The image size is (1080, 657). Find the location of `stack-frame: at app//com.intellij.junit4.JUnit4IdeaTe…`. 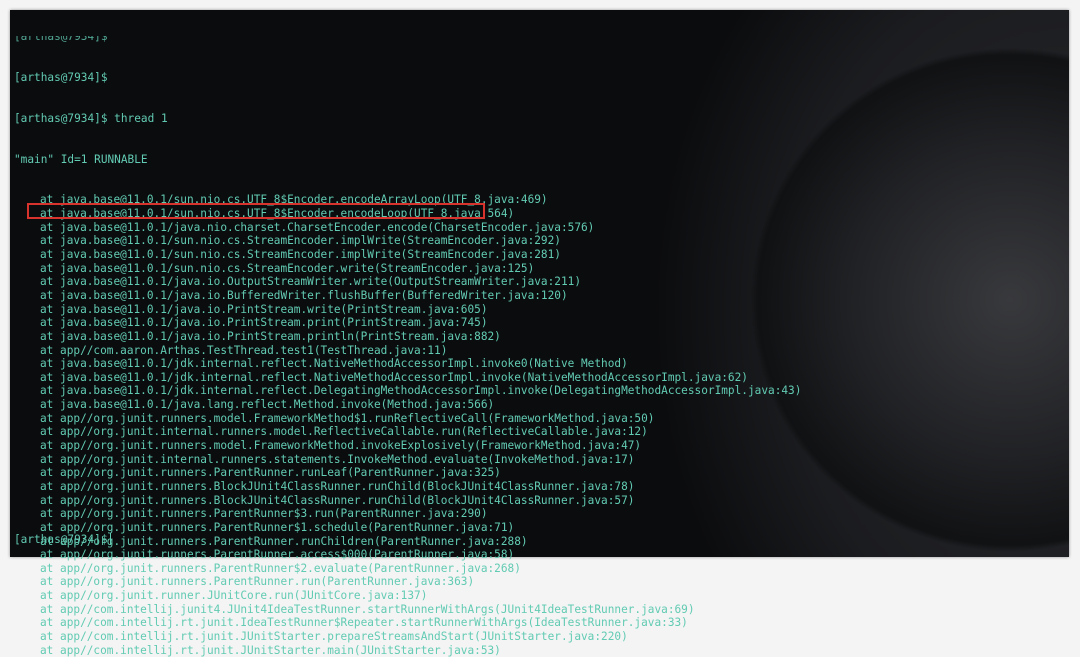

stack-frame: at app//com.intellij.junit4.JUnit4IdeaTe… is located at coordinates (367, 609).